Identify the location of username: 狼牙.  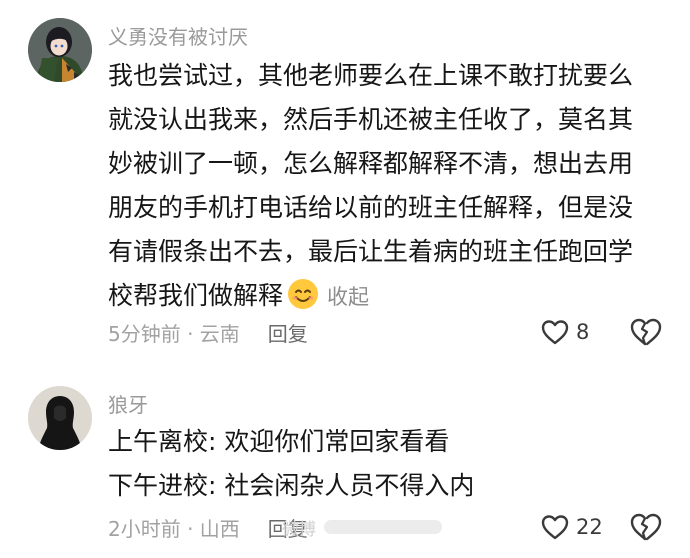
(128, 403).